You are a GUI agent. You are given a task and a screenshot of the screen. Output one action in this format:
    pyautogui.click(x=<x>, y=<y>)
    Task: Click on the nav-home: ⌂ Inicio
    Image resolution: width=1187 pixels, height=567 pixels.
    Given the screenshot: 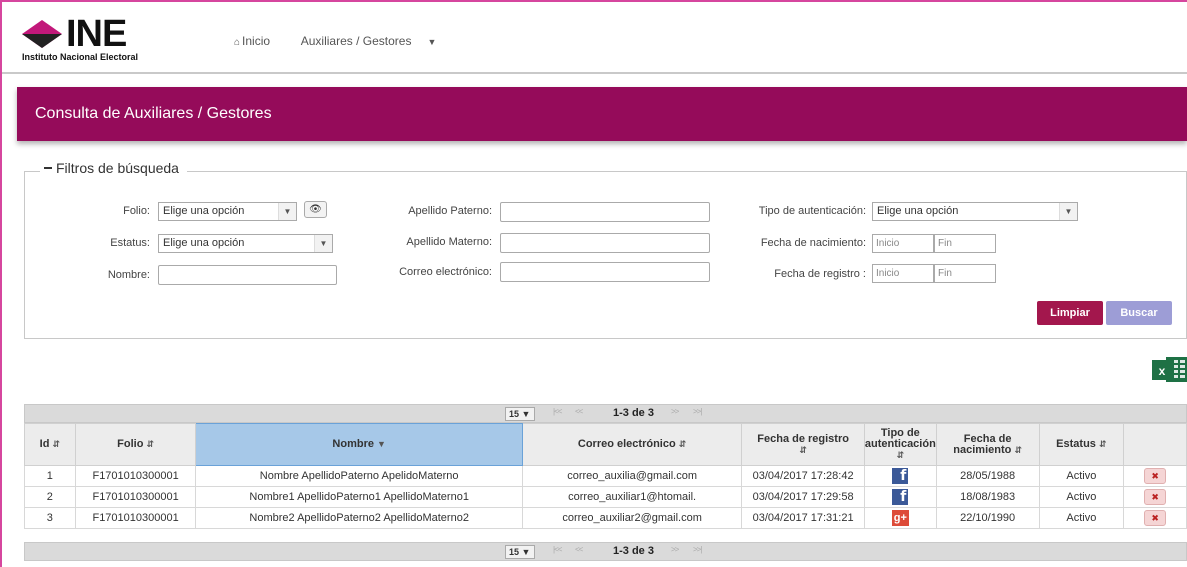 What is the action you would take?
    pyautogui.click(x=259, y=41)
    